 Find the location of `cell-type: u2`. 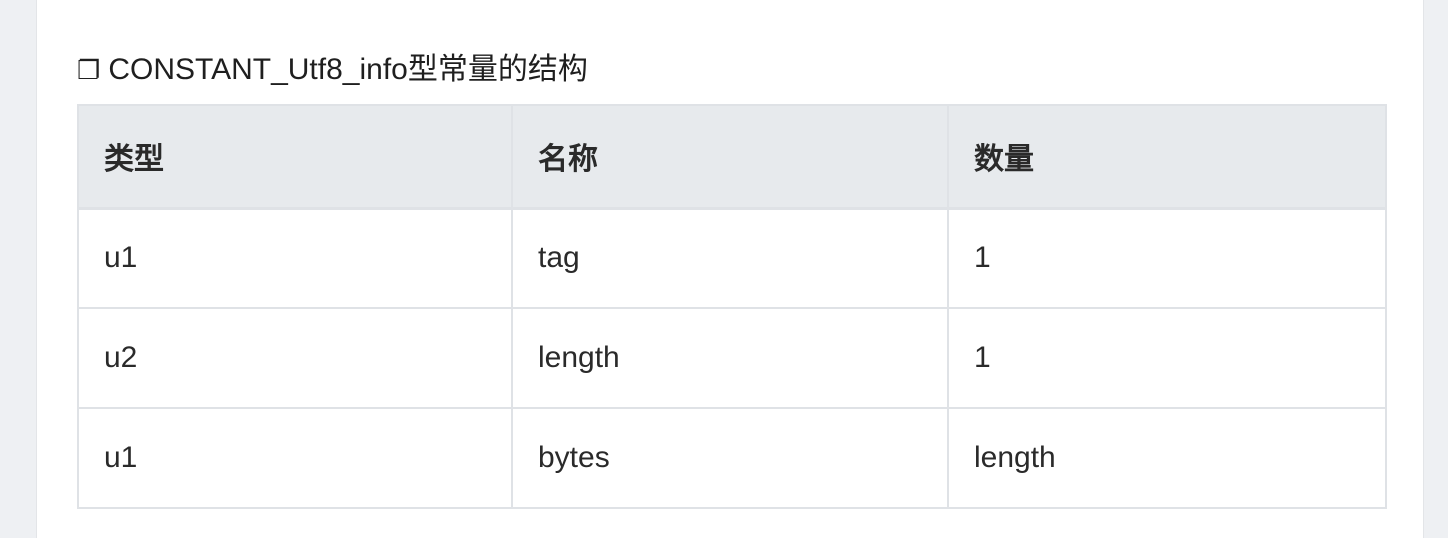

cell-type: u2 is located at coordinates (295, 358).